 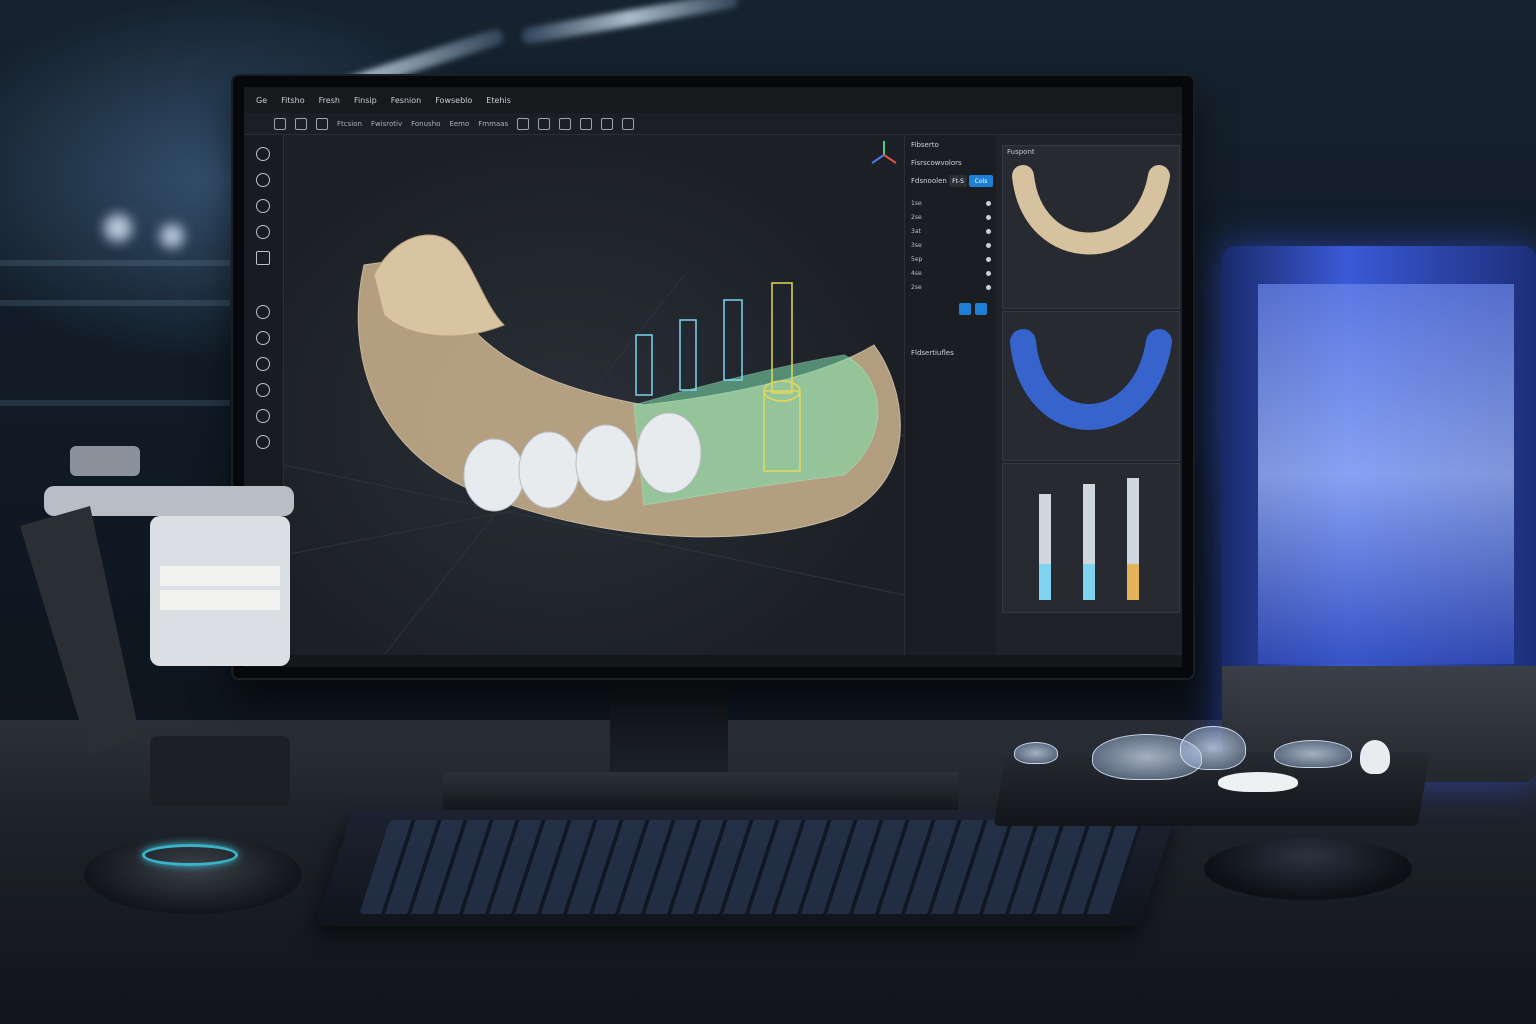 What do you see at coordinates (936, 163) in the screenshot?
I see `panel-subtitle: Fisrscowvolors` at bounding box center [936, 163].